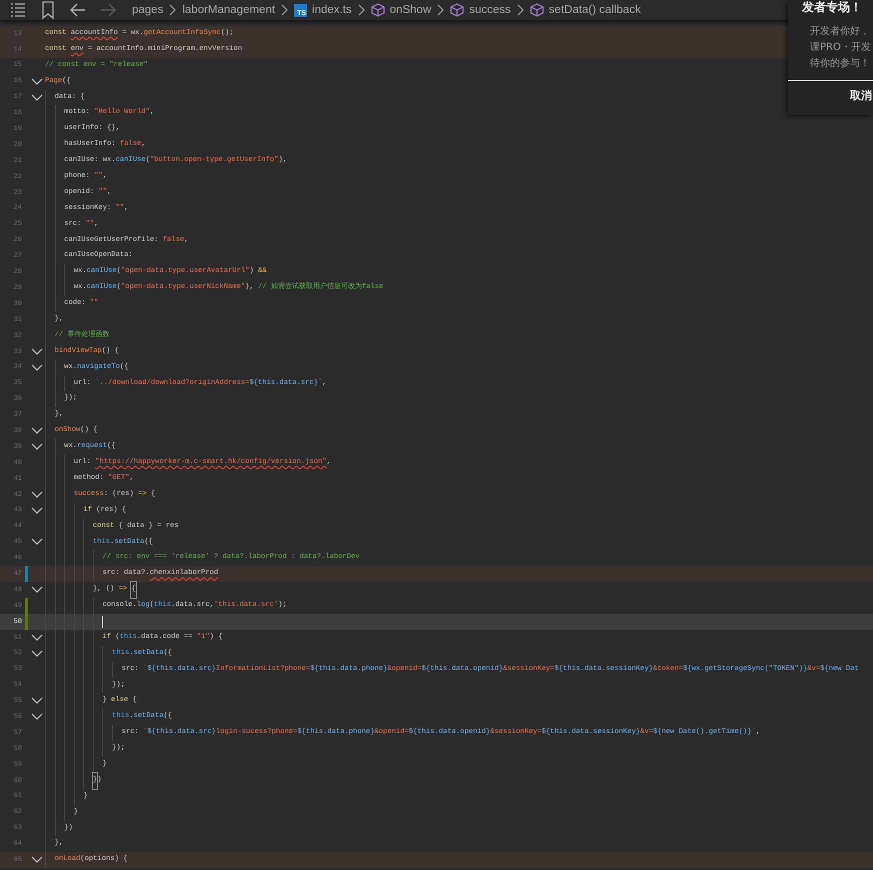  I want to click on notification-text: 开发者你好，, so click(840, 31).